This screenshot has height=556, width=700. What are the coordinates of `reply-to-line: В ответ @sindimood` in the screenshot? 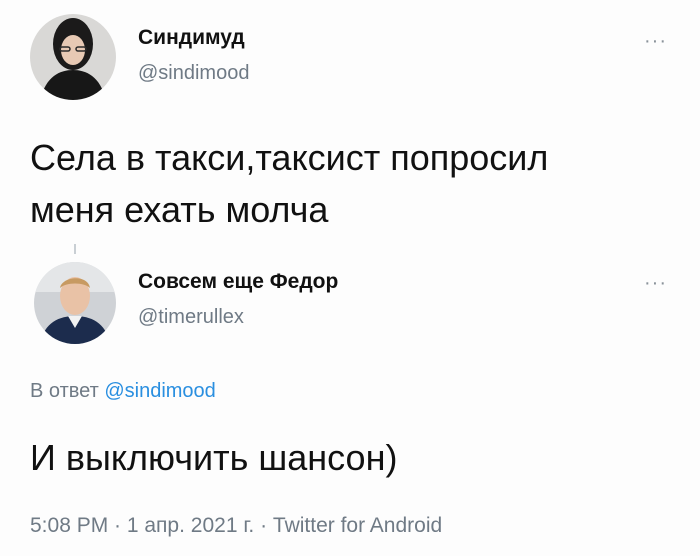 It's located at (123, 391).